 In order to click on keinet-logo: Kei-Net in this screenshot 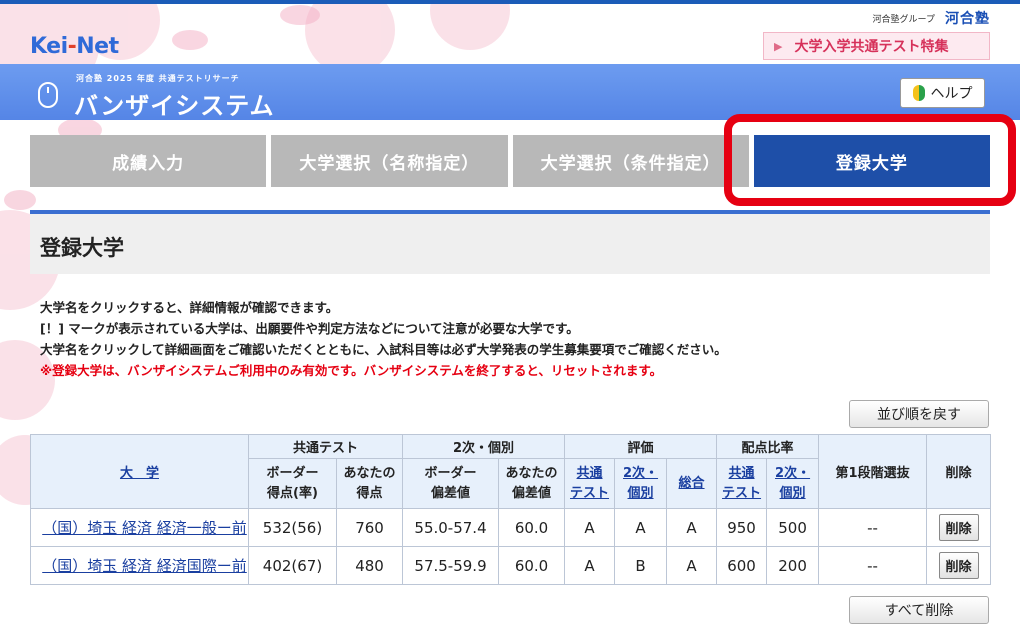, I will do `click(74, 46)`.